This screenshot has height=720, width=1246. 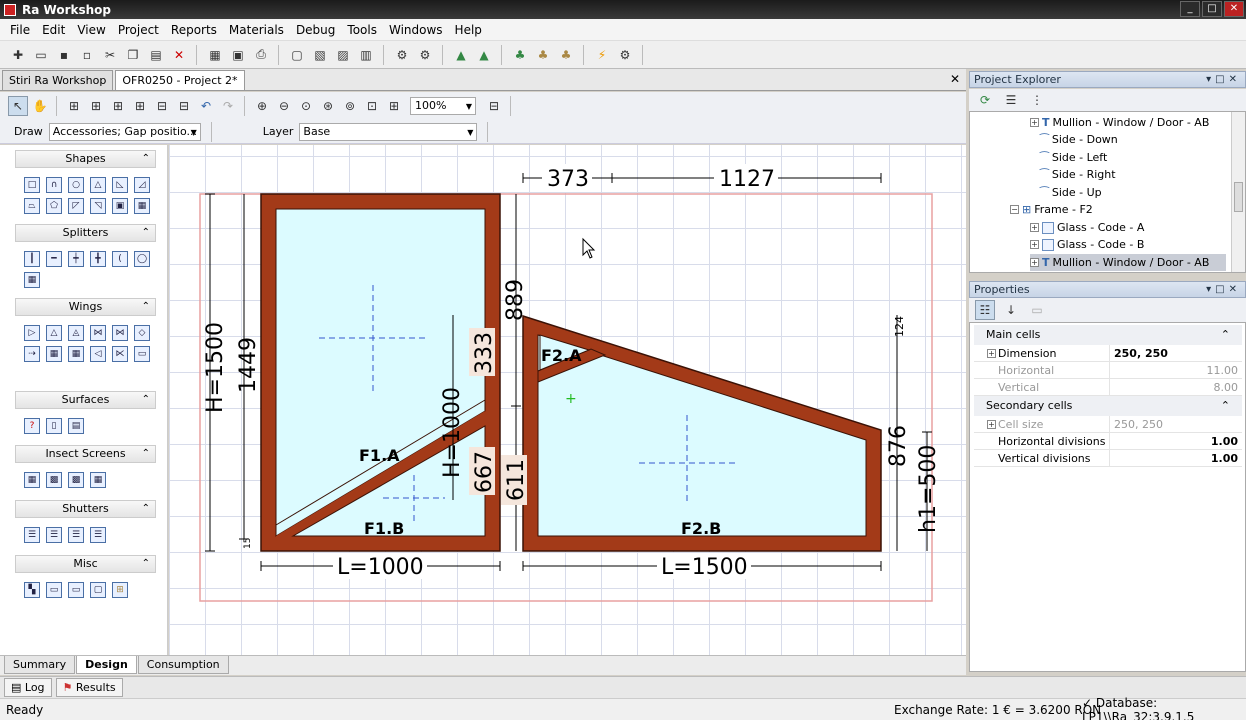 I want to click on settings-icon: ⚙, so click(x=425, y=55).